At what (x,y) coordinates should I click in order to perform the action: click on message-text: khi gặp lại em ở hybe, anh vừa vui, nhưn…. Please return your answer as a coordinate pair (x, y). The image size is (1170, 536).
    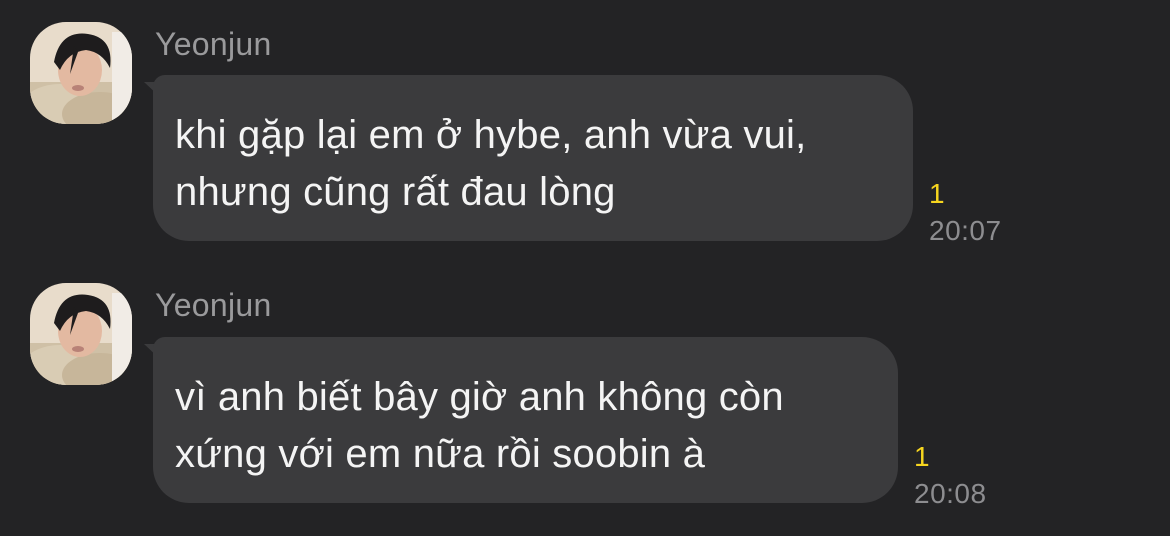
    Looking at the image, I should click on (491, 163).